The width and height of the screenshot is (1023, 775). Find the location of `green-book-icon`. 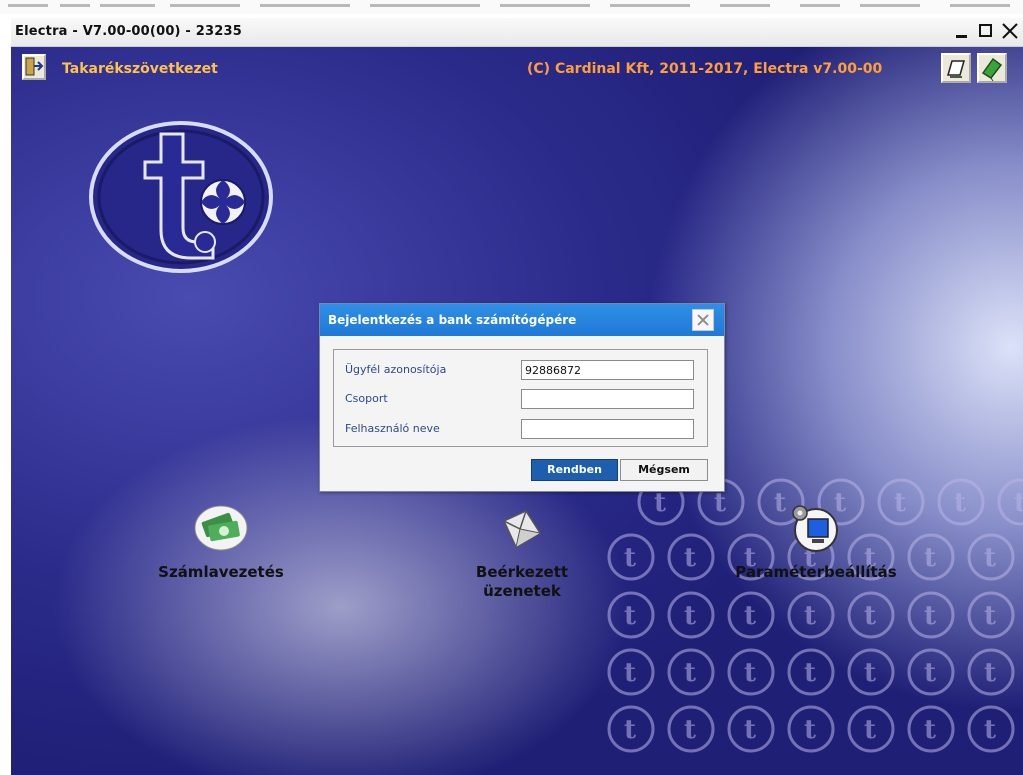

green-book-icon is located at coordinates (992, 69).